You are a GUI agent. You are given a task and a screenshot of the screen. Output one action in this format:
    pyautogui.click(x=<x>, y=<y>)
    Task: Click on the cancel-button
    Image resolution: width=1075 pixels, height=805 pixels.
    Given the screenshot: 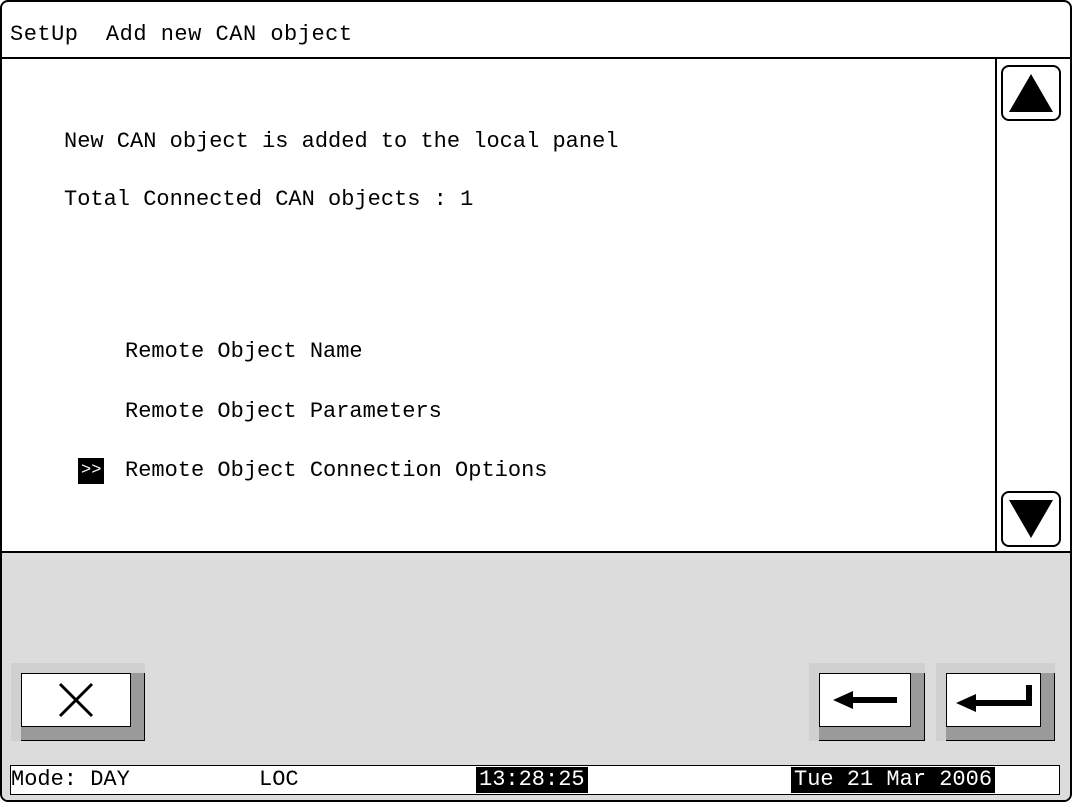 What is the action you would take?
    pyautogui.click(x=78, y=702)
    